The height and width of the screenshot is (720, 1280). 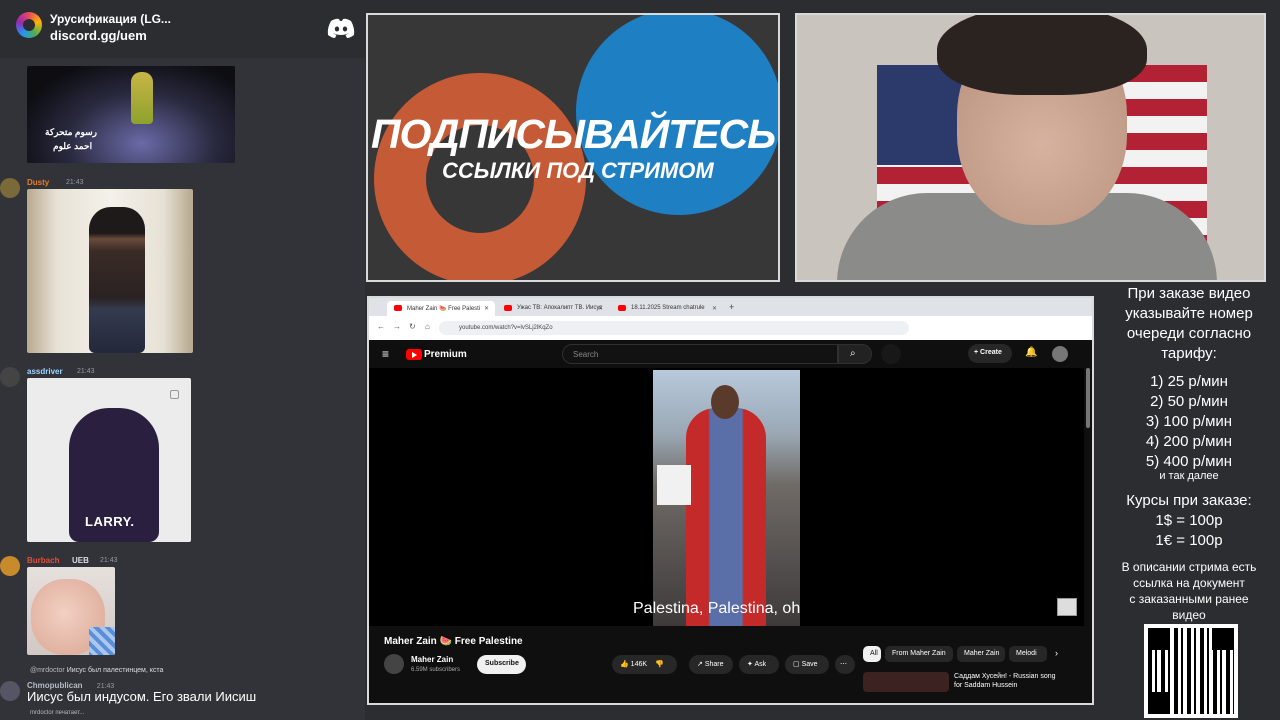 I want to click on chip-from-channel: From Maher Zain, so click(x=919, y=654).